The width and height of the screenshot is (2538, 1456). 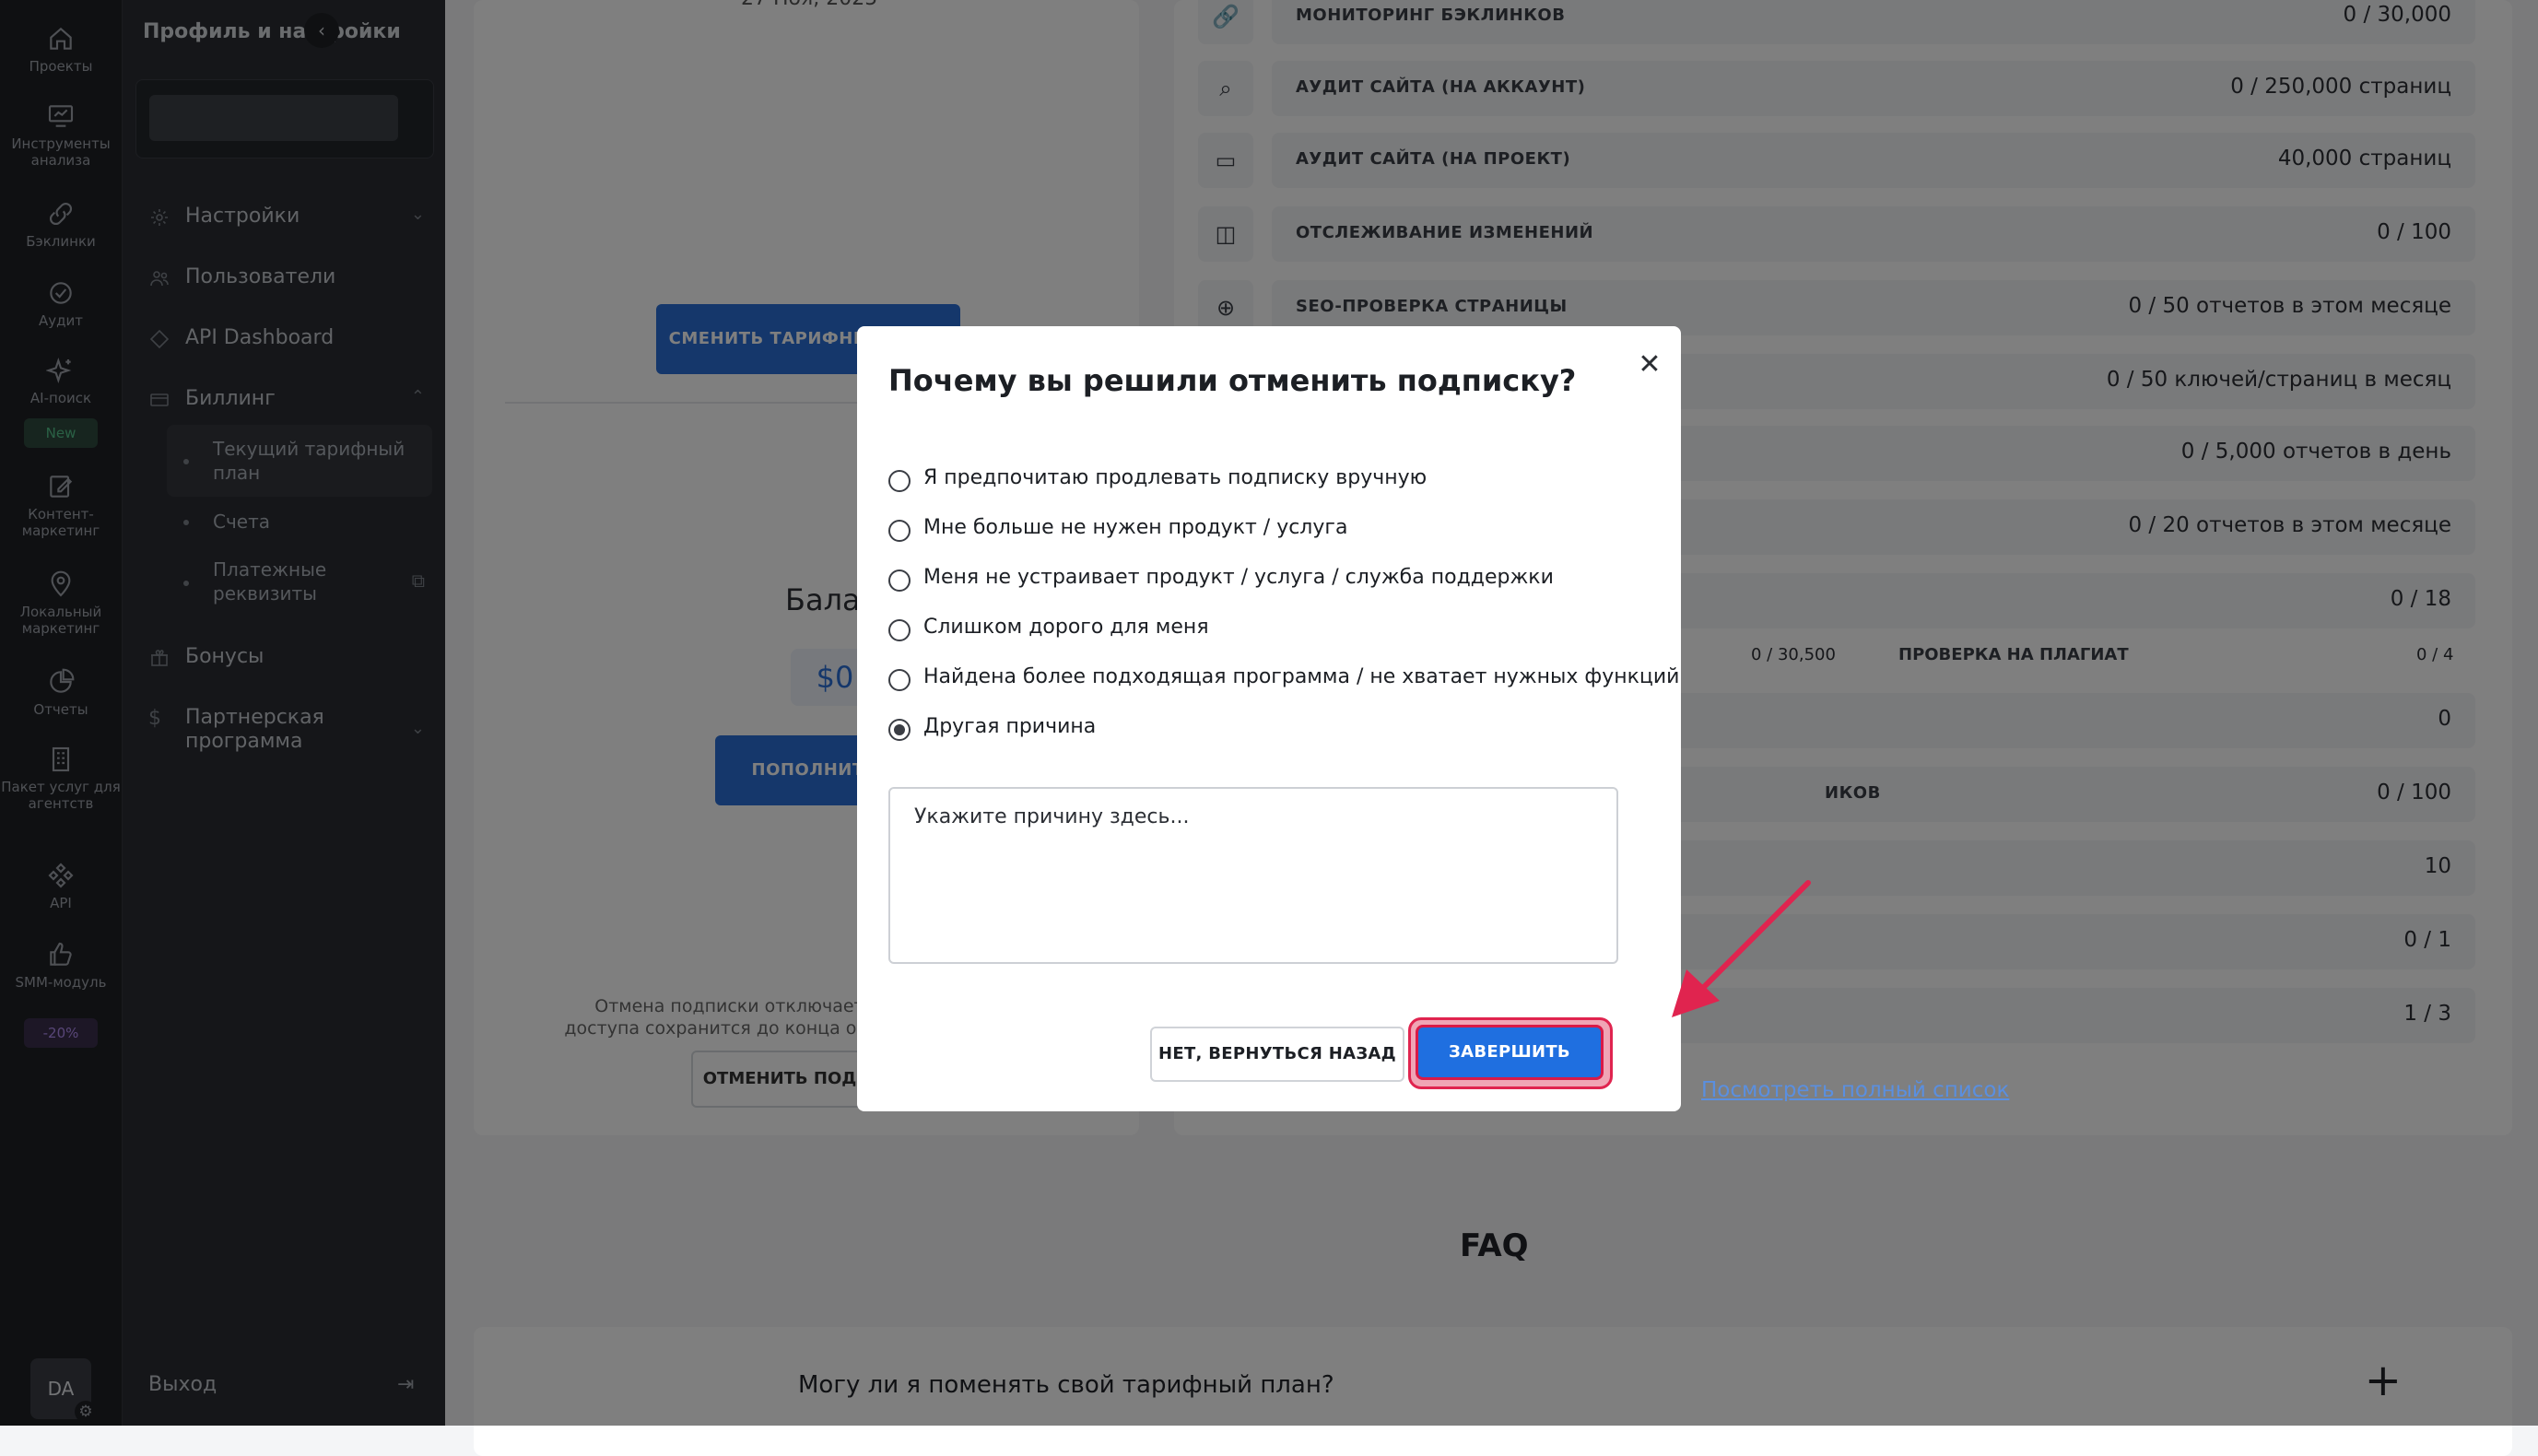 I want to click on radio-button-checked, so click(x=899, y=730).